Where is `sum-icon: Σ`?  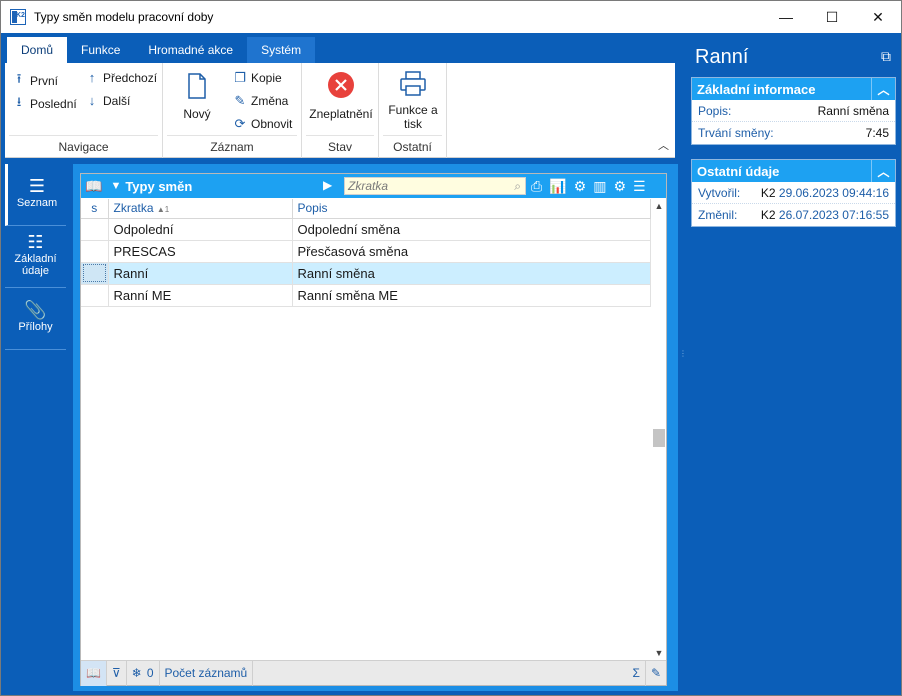 sum-icon: Σ is located at coordinates (637, 673).